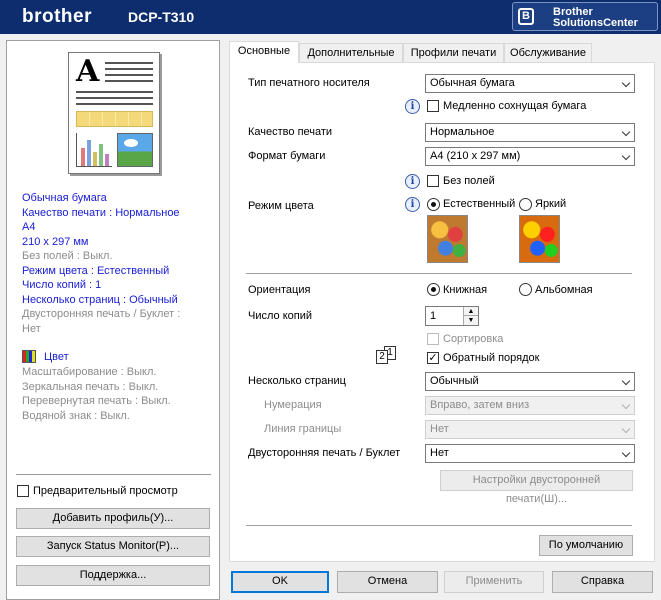 The image size is (661, 600). What do you see at coordinates (433, 181) in the screenshot?
I see `borderless-checkbox` at bounding box center [433, 181].